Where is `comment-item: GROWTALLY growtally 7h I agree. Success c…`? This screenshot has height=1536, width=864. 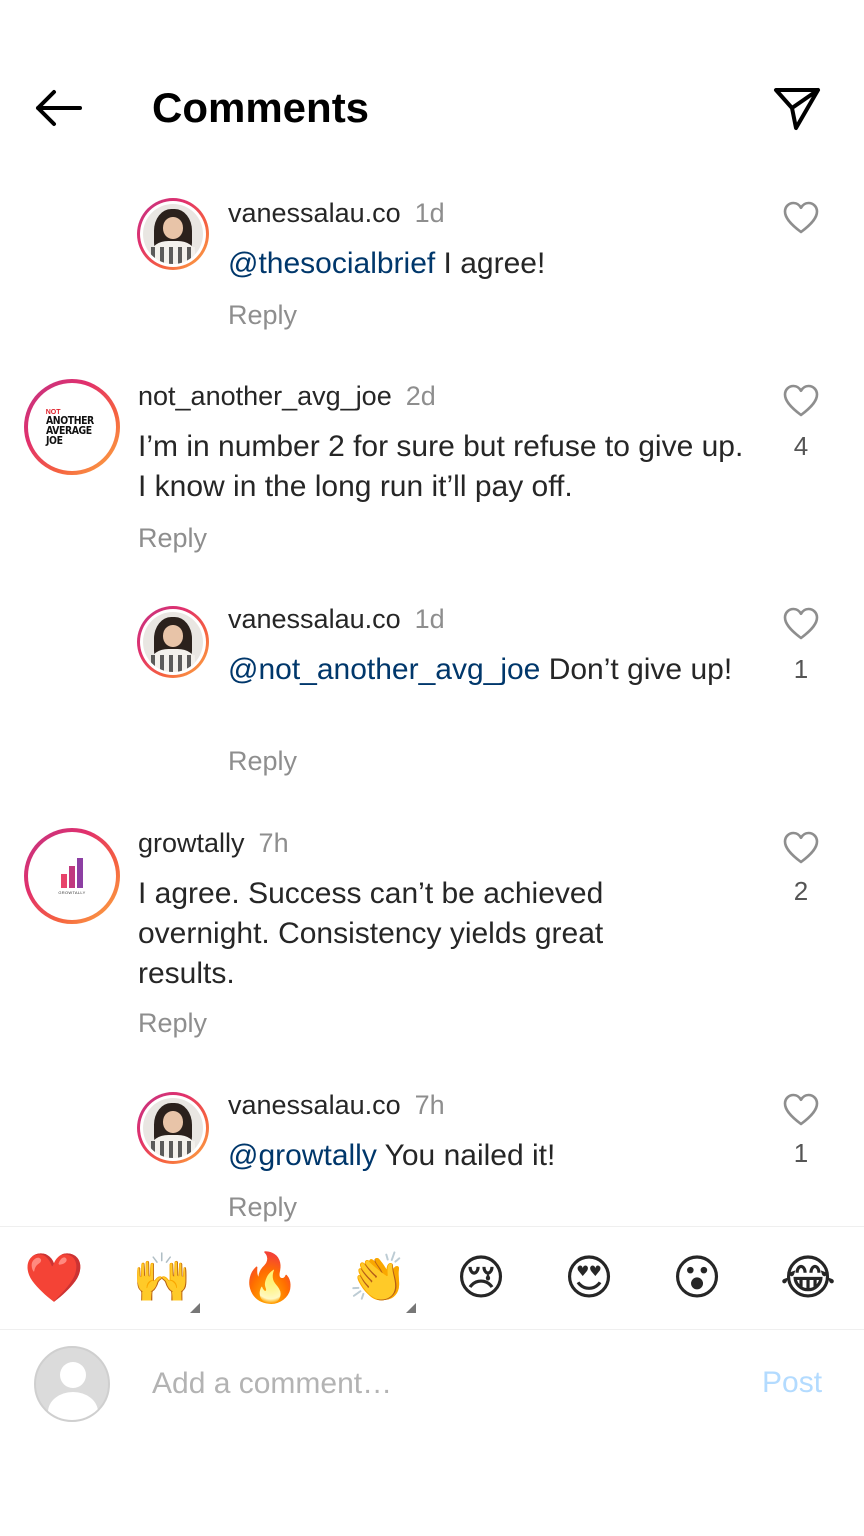
comment-item: GROWTALLY growtally 7h I agree. Success c… is located at coordinates (432, 937).